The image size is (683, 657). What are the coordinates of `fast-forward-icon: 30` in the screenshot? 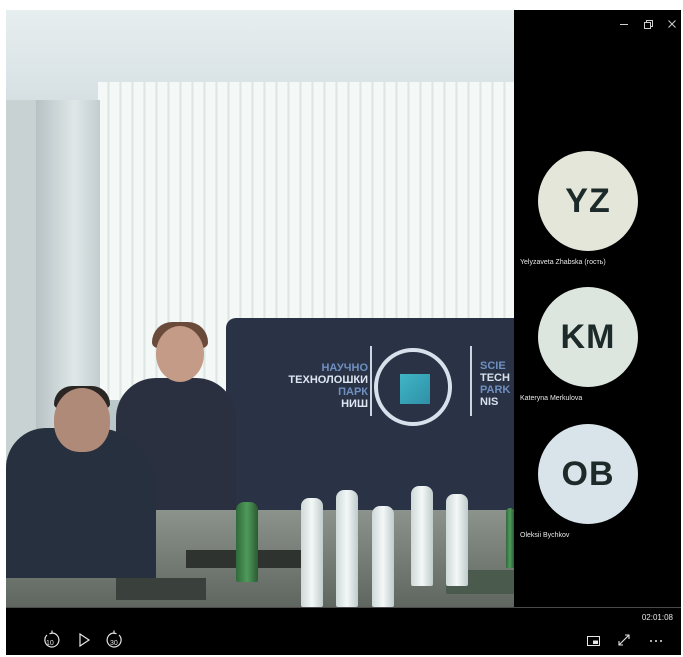 It's located at (114, 639).